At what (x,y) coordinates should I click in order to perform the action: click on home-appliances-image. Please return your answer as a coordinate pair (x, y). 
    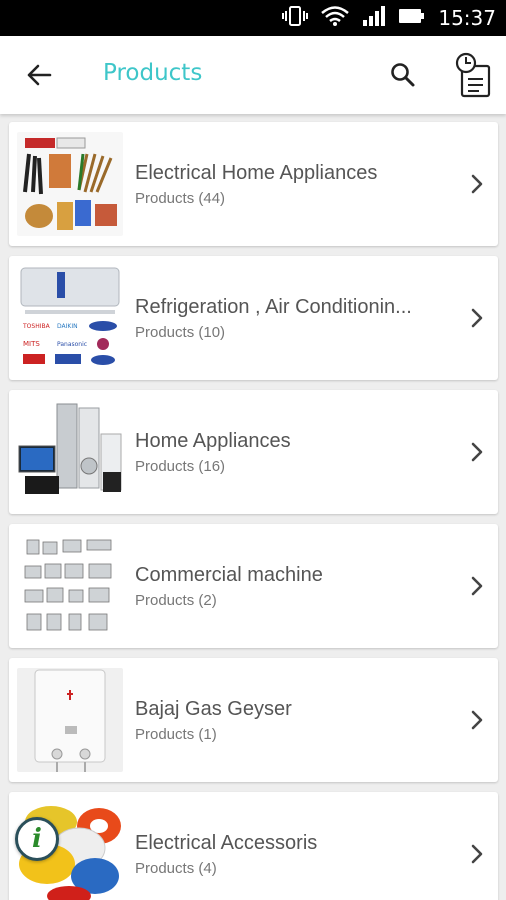
    Looking at the image, I should click on (70, 452).